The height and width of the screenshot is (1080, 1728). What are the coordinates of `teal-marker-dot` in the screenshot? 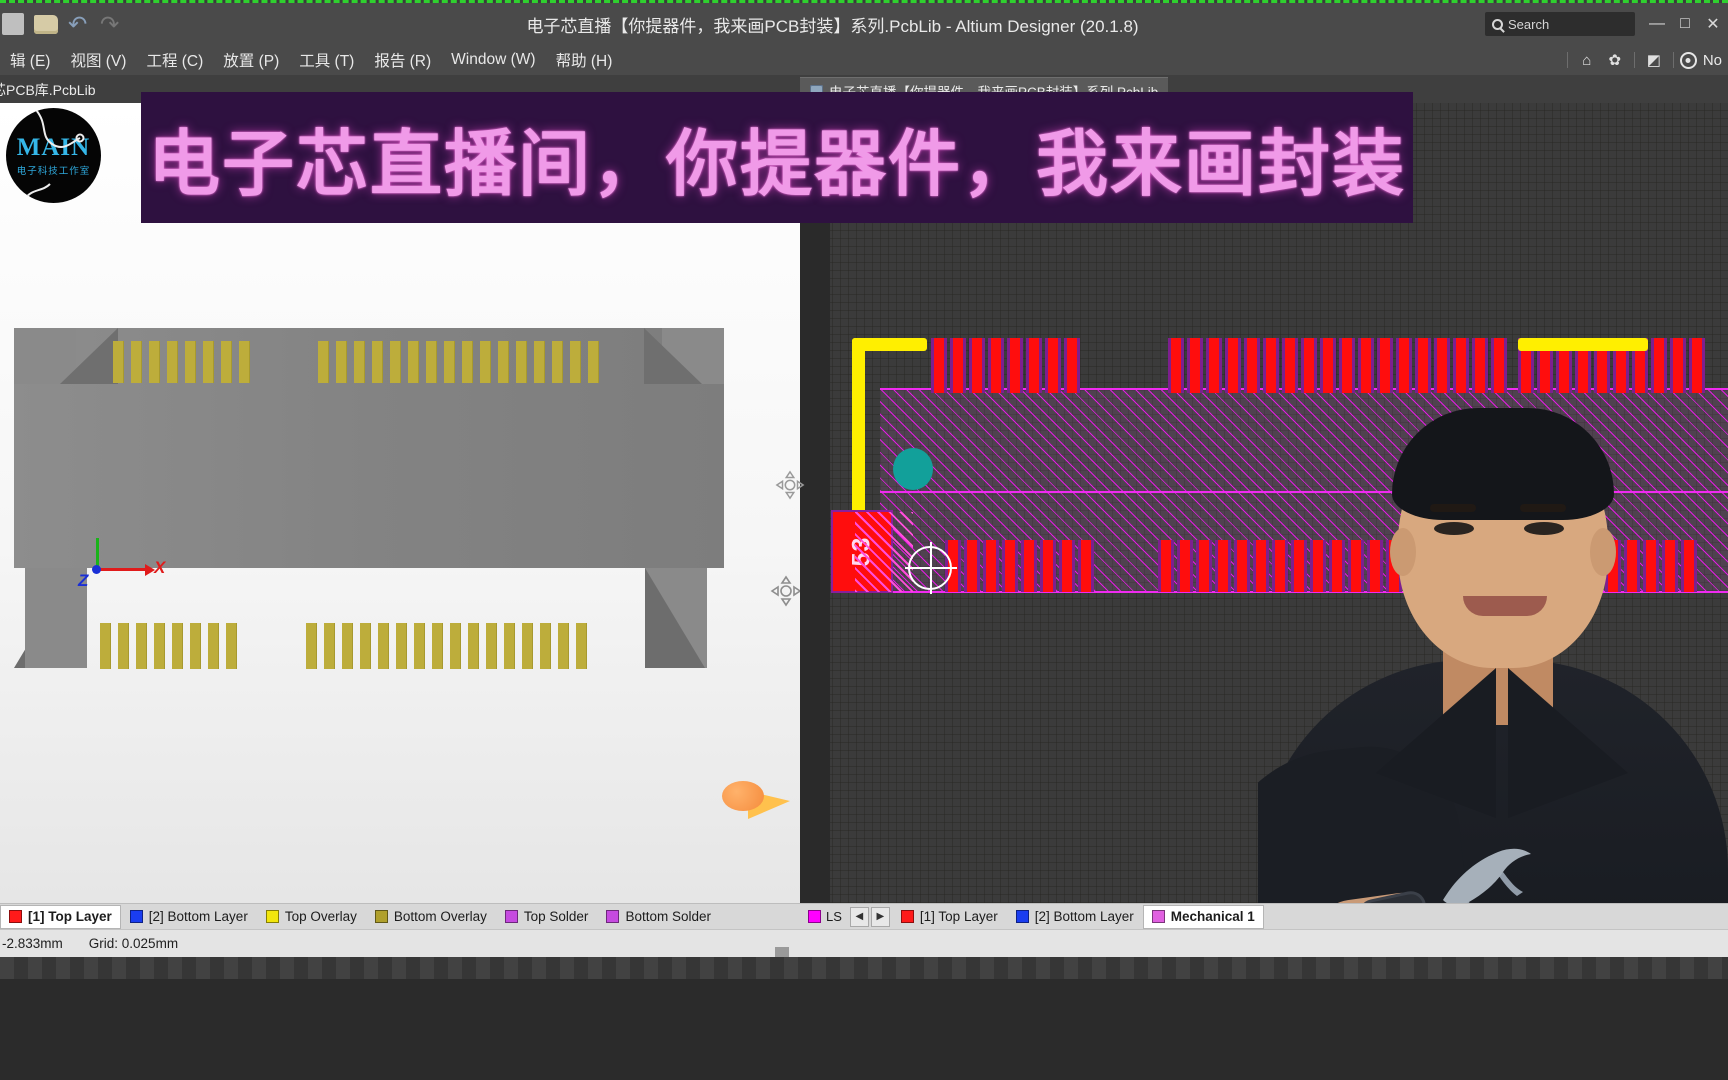 It's located at (913, 469).